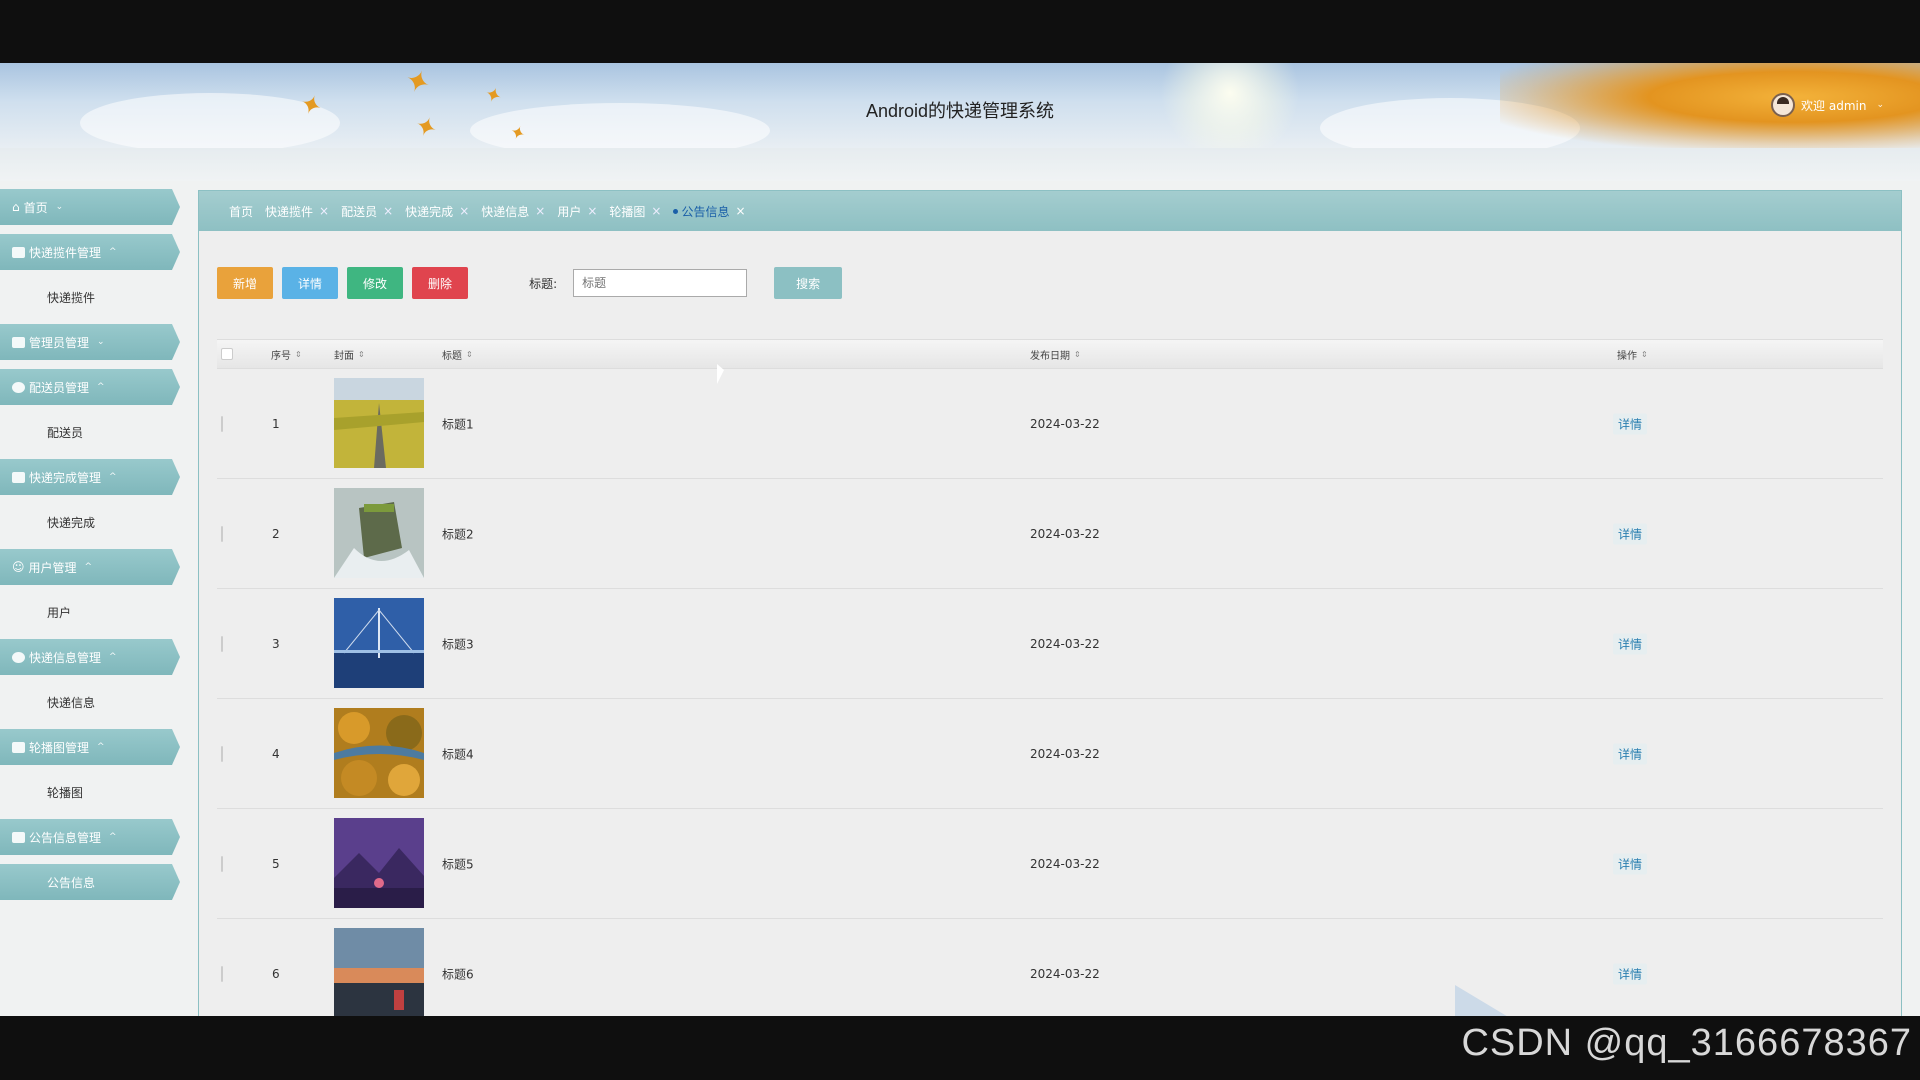  Describe the element at coordinates (18, 747) in the screenshot. I see `image-icon` at that location.